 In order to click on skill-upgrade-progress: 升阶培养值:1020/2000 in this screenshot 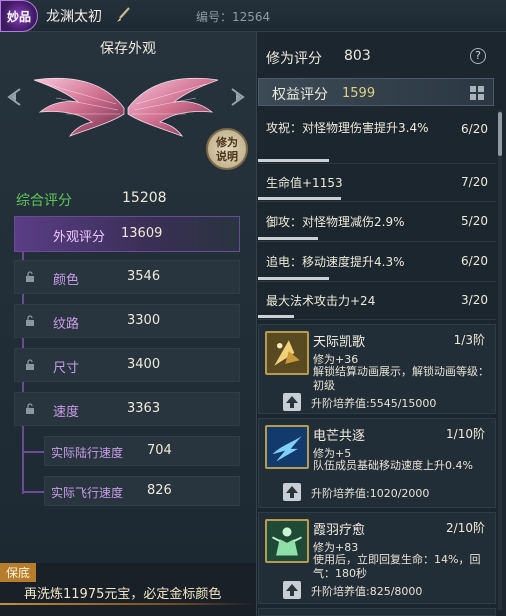, I will do `click(370, 493)`.